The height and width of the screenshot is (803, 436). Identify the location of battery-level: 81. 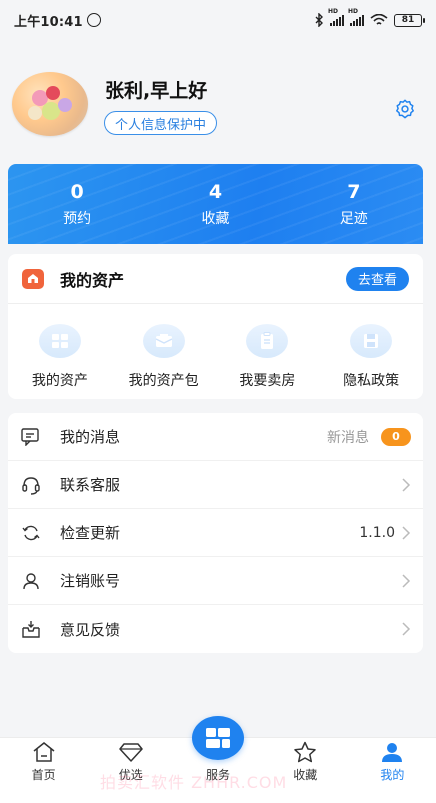
(408, 20).